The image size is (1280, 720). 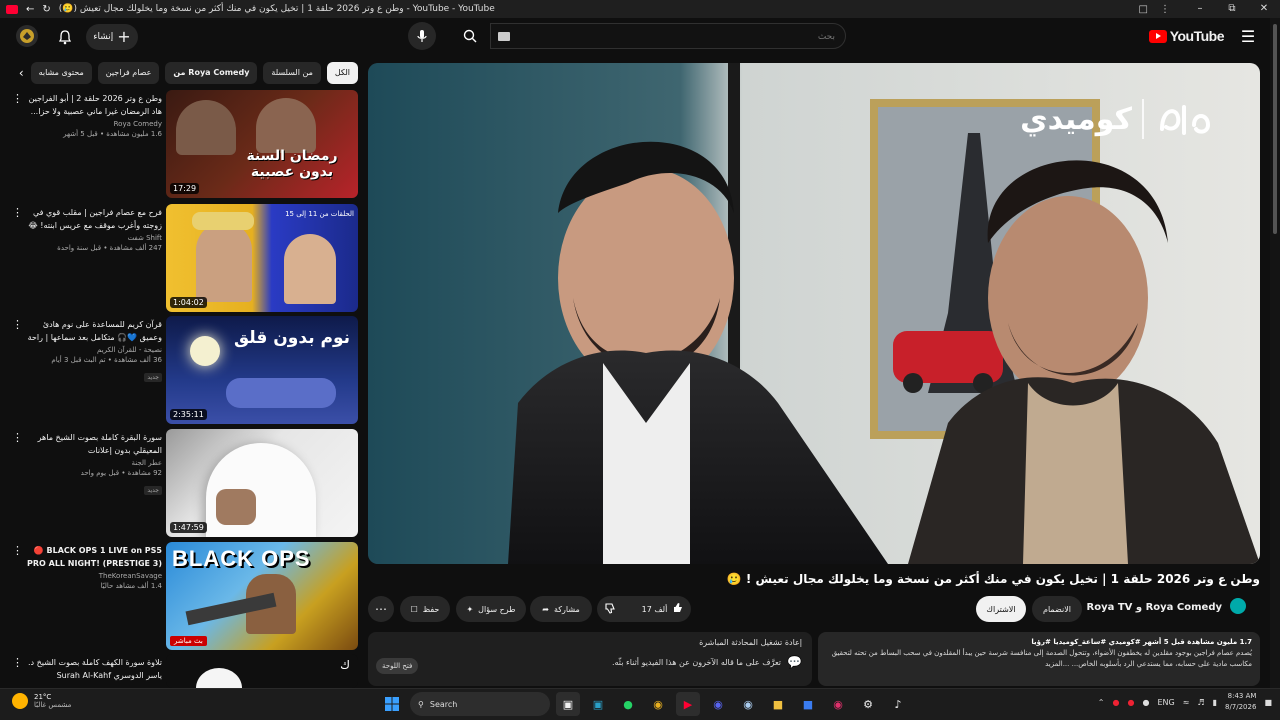 What do you see at coordinates (628, 704) in the screenshot?
I see `whatsapp-icon: ●` at bounding box center [628, 704].